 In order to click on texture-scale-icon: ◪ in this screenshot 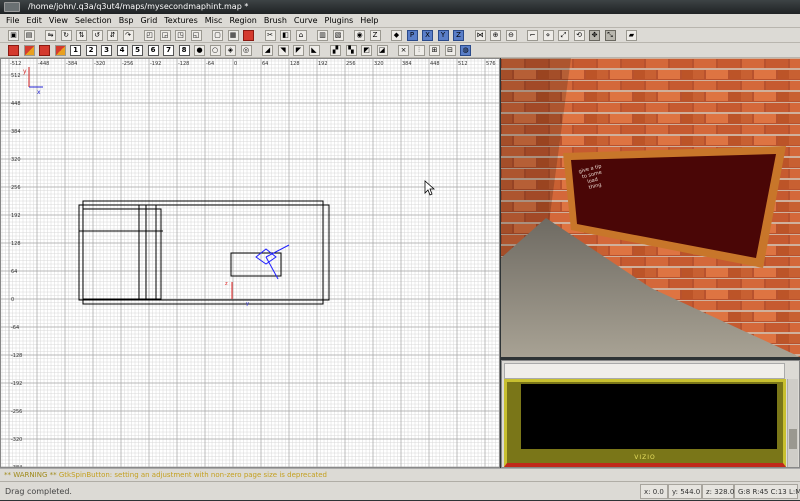, I will do `click(382, 50)`.